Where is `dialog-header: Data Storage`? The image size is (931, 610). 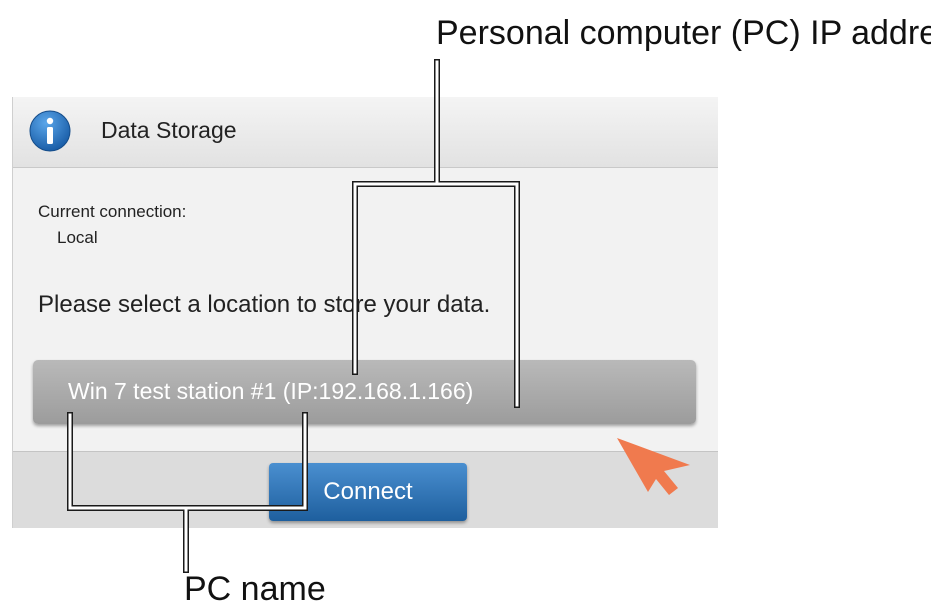
dialog-header: Data Storage is located at coordinates (365, 132).